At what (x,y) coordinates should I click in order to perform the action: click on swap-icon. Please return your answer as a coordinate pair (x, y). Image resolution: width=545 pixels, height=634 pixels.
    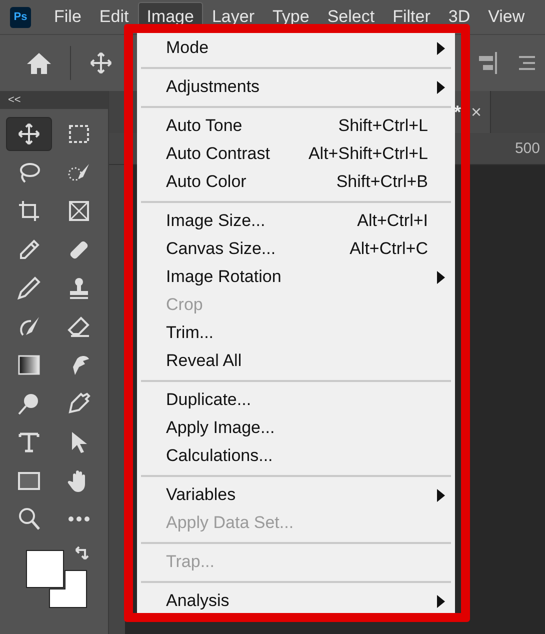
    Looking at the image, I should click on (82, 554).